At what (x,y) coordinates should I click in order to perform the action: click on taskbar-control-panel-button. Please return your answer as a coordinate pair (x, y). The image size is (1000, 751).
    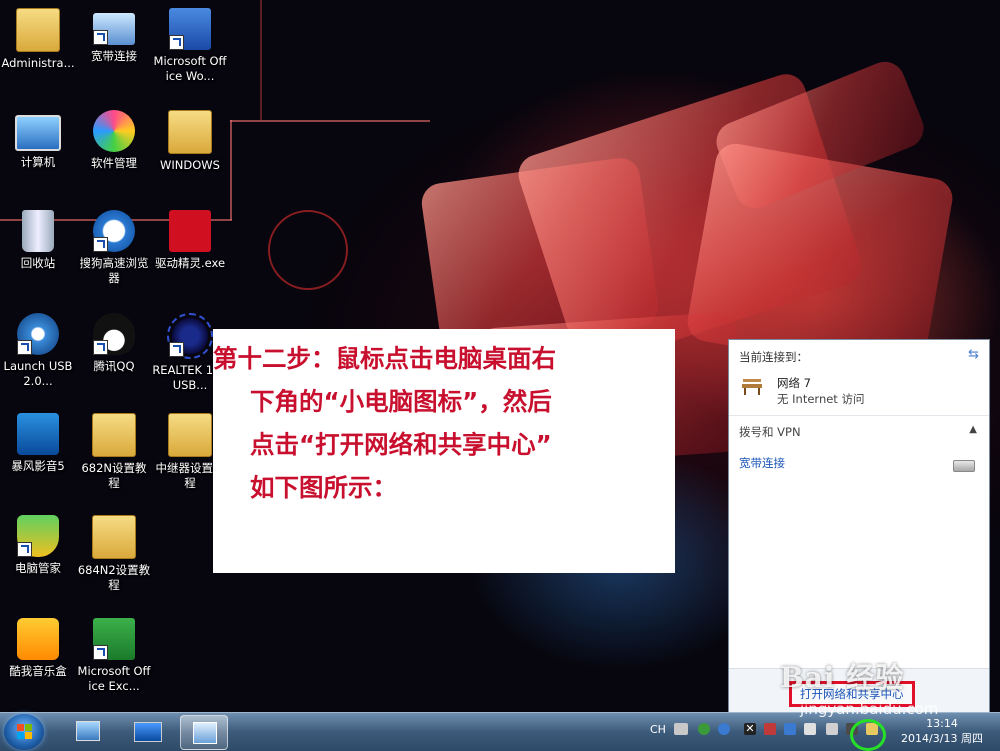
    Looking at the image, I should click on (204, 732).